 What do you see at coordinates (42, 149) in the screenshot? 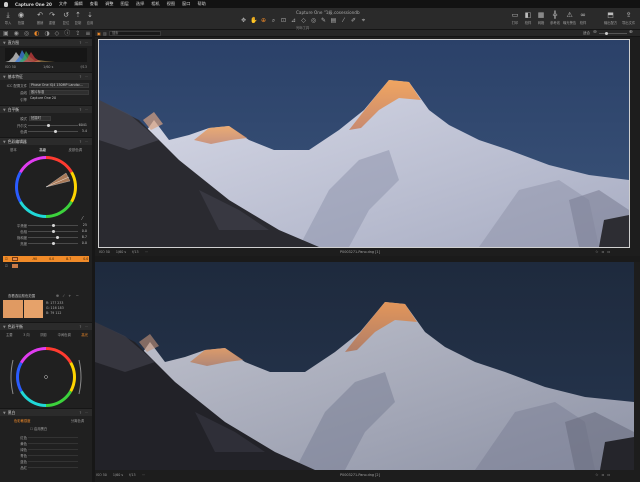
I see `tab-advanced: 高级` at bounding box center [42, 149].